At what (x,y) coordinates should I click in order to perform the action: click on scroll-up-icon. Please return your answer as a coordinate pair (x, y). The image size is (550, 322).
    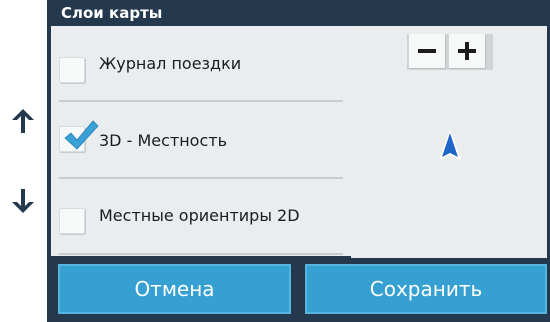
    Looking at the image, I should click on (23, 121).